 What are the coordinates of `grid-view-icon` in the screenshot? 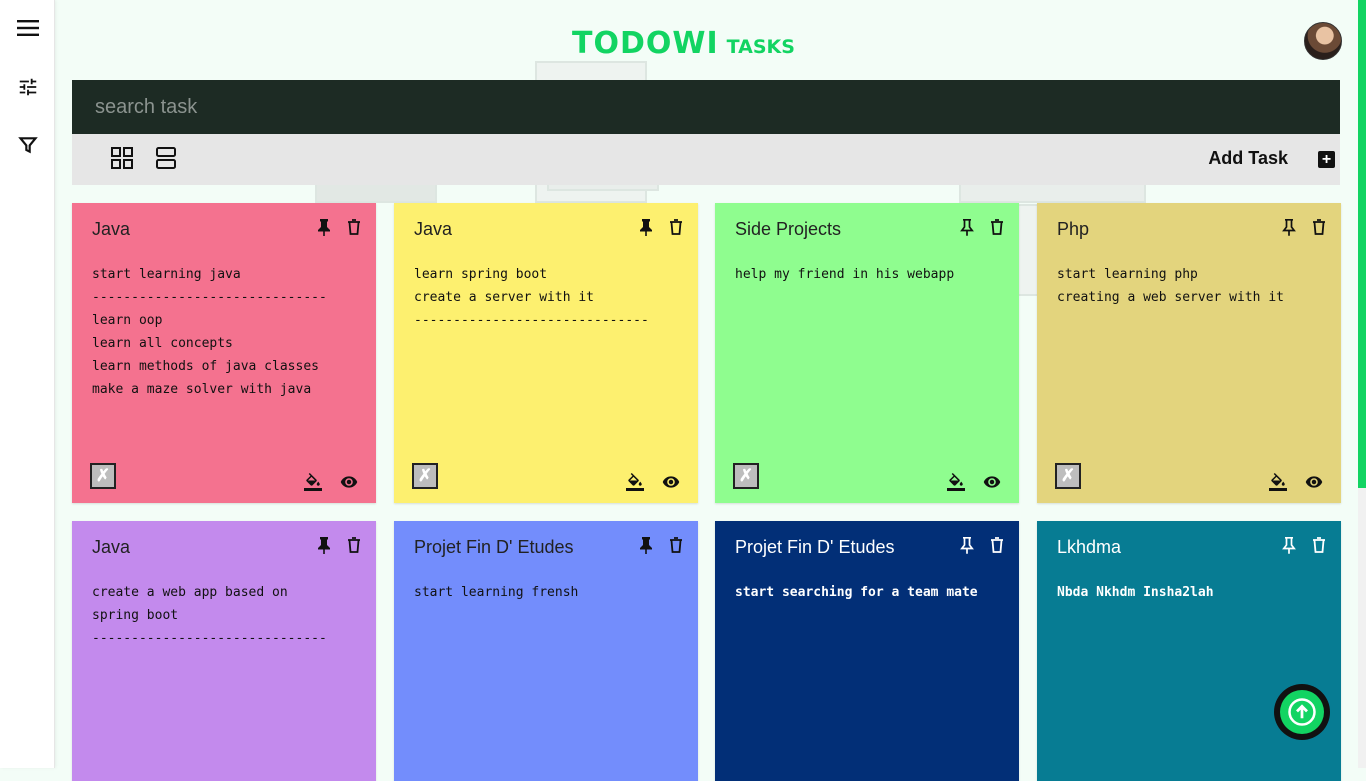 It's located at (122, 158).